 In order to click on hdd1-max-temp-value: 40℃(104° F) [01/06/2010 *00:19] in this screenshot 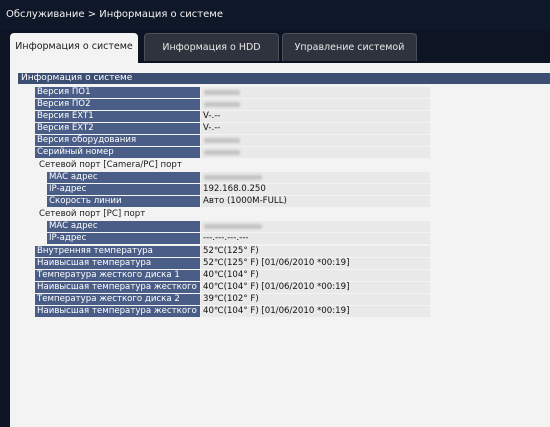, I will do `click(315, 287)`.